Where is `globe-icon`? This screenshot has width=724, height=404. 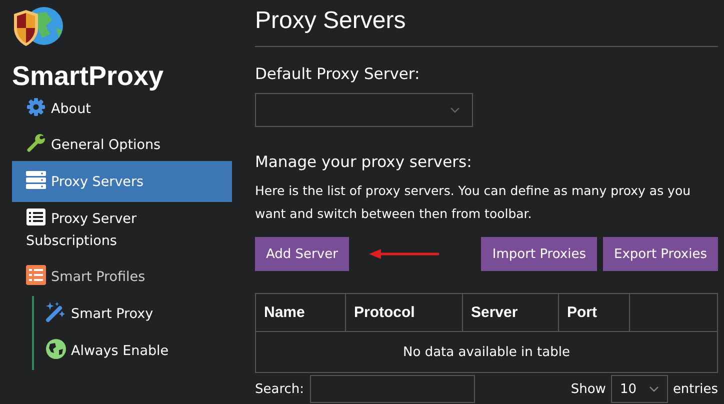
globe-icon is located at coordinates (56, 349).